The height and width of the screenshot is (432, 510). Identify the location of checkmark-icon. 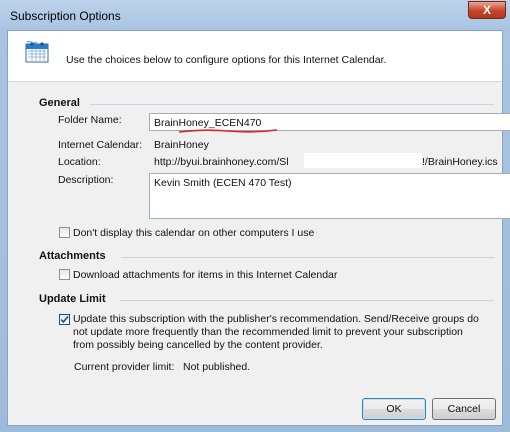
(64, 319).